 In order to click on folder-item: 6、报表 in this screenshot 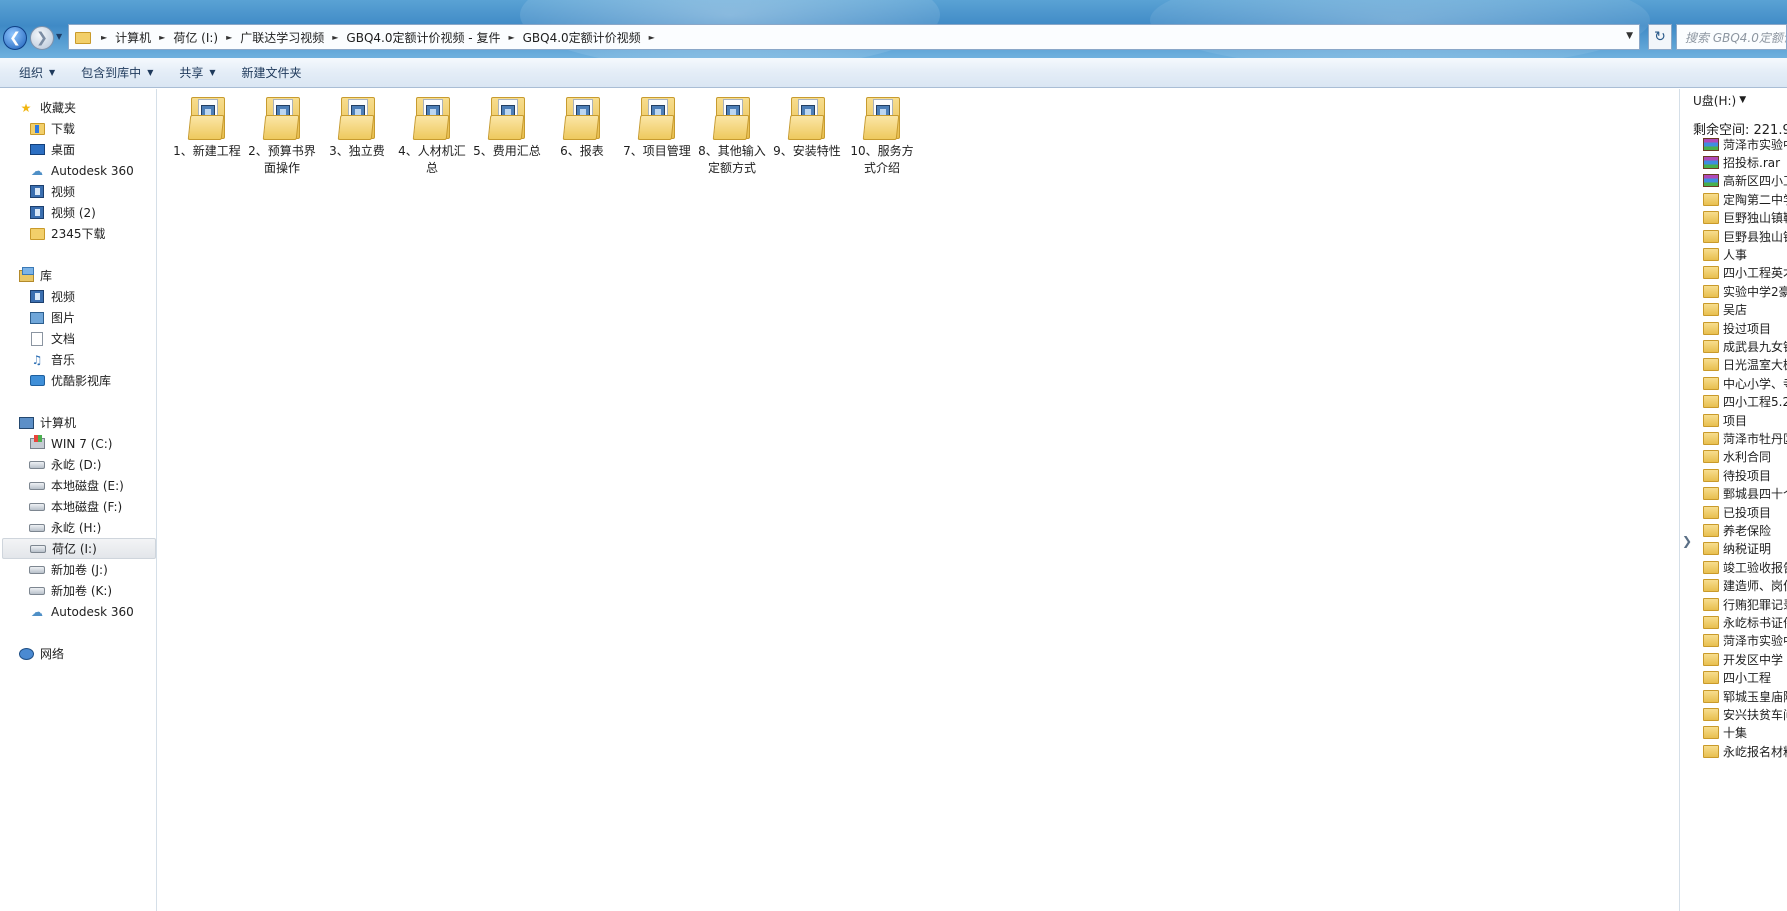, I will do `click(582, 126)`.